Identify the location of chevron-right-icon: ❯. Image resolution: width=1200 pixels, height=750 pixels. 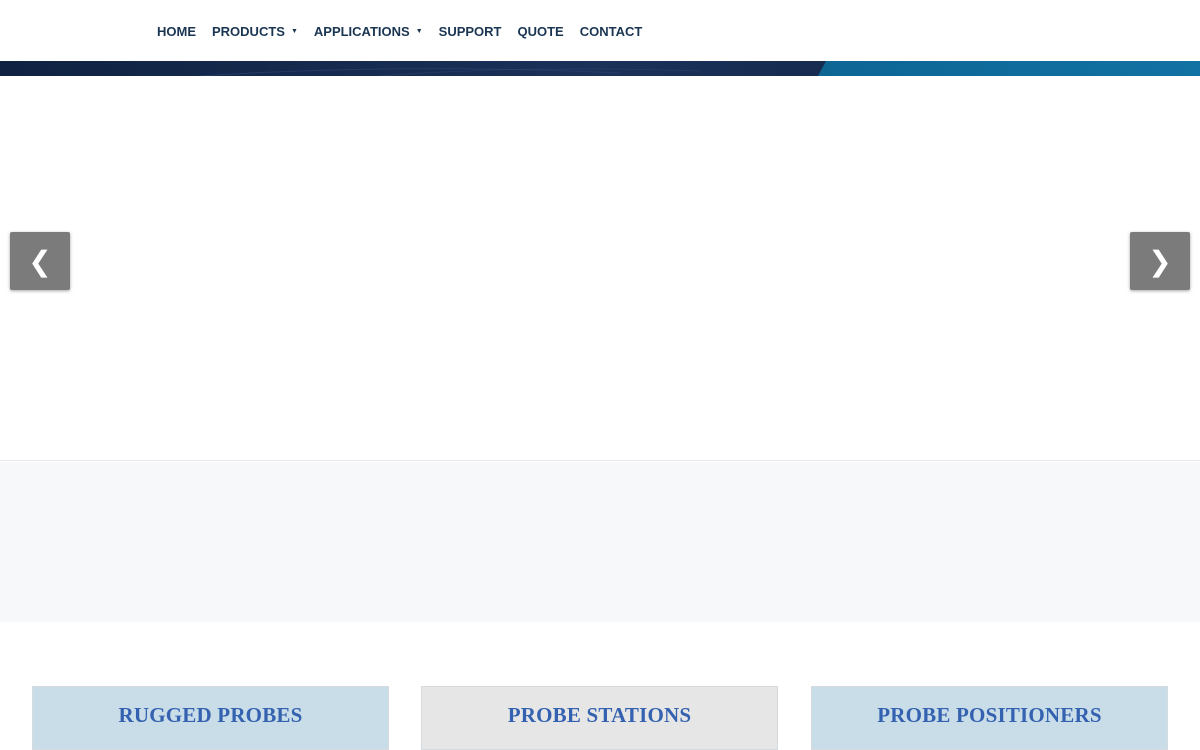
(1160, 261).